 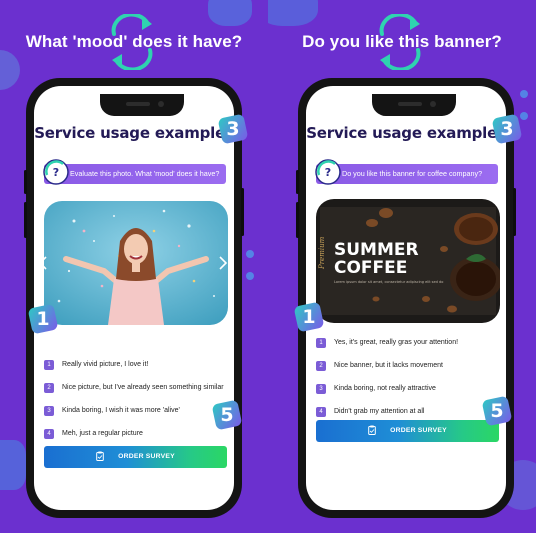 What do you see at coordinates (385, 388) in the screenshot?
I see `answer-text: Kinda boring, not really attractive` at bounding box center [385, 388].